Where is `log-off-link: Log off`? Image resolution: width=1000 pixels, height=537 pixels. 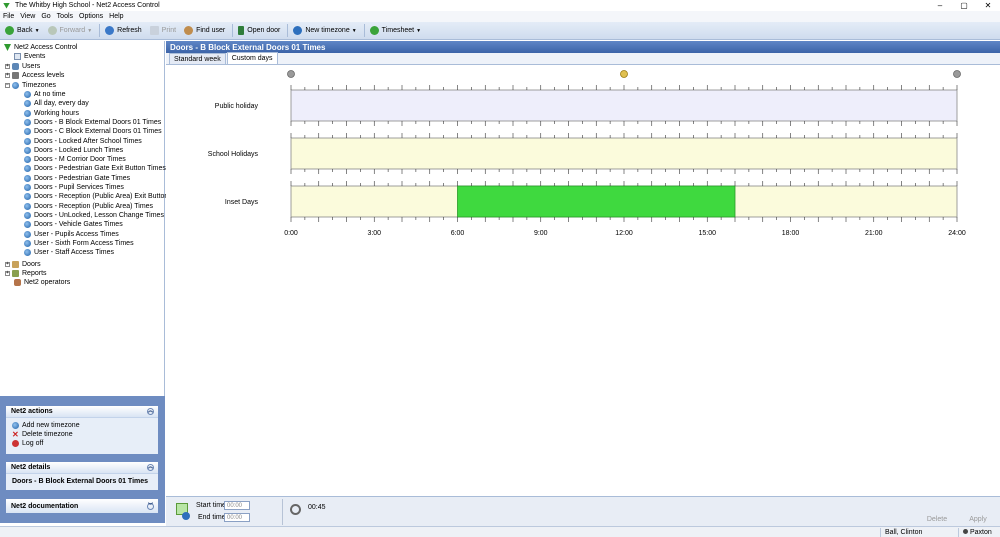 log-off-link: Log off is located at coordinates (82, 443).